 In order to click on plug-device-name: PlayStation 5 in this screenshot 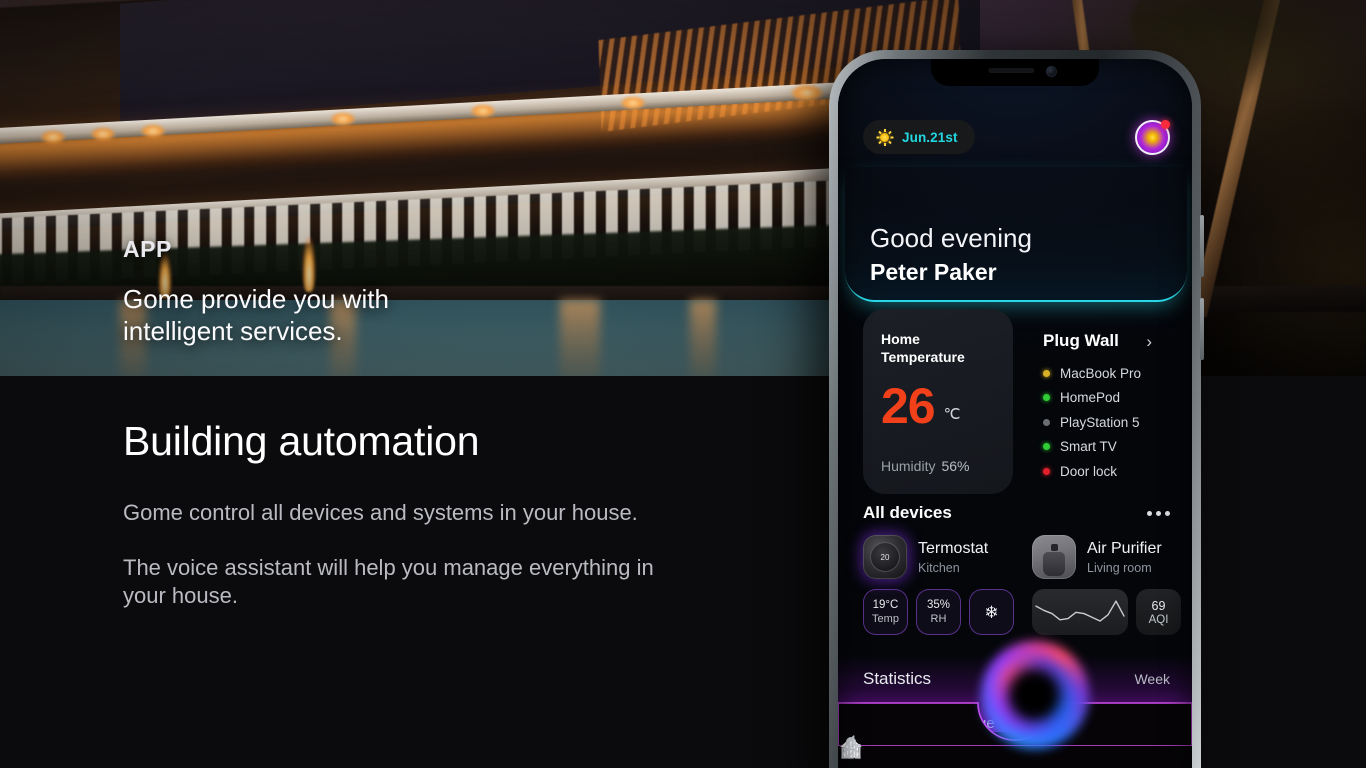, I will do `click(1100, 422)`.